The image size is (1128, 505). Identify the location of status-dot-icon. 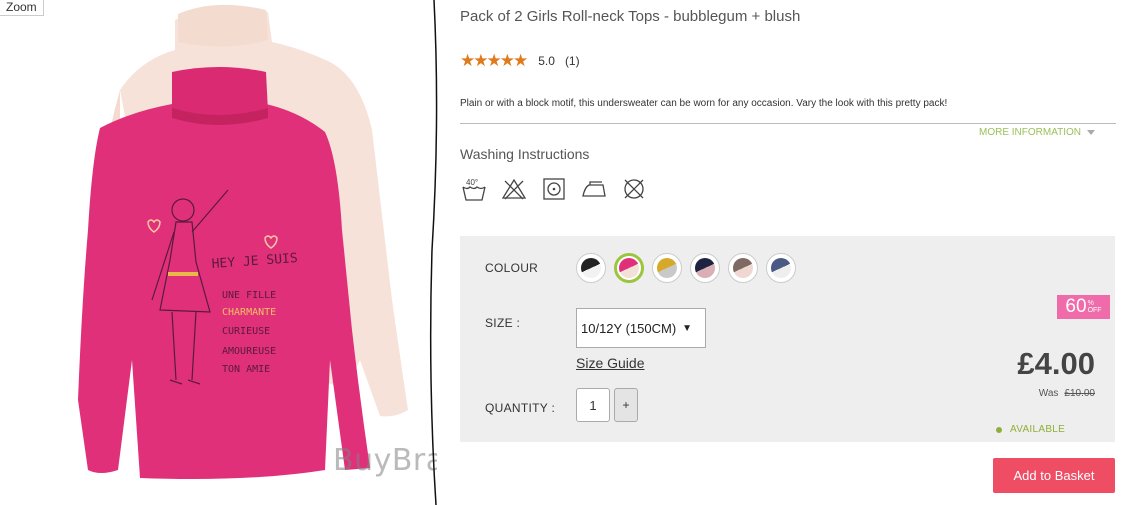
(999, 429).